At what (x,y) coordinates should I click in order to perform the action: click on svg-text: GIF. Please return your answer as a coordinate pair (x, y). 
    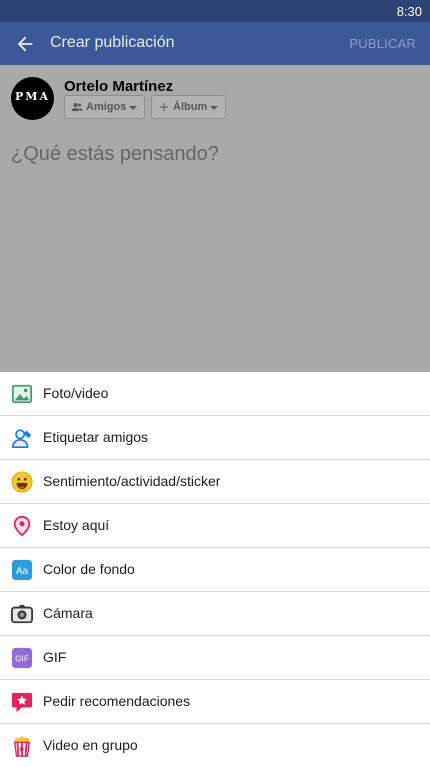
    Looking at the image, I should click on (22, 659).